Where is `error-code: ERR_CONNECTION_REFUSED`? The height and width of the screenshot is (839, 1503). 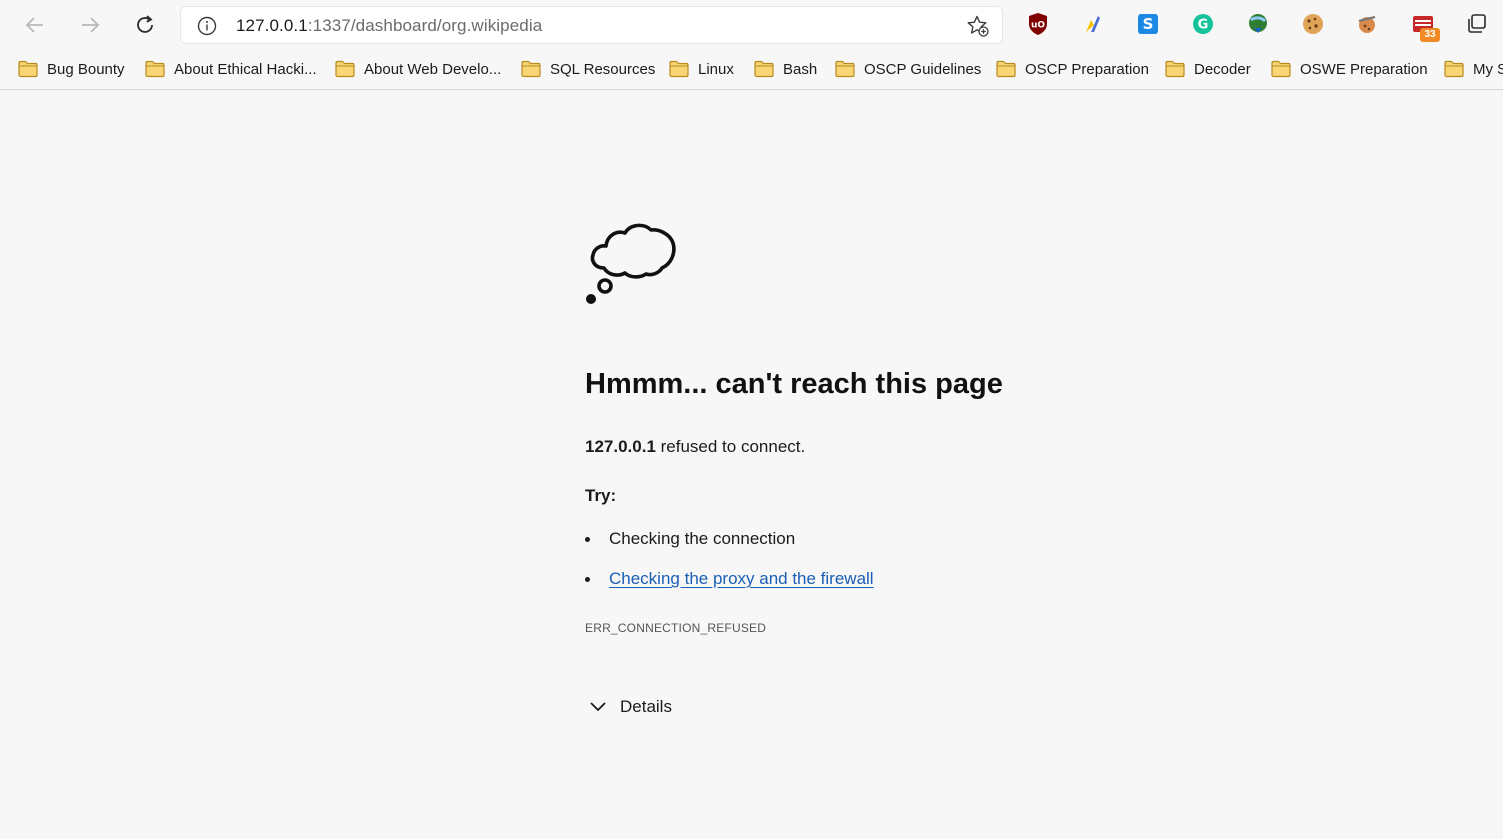
error-code: ERR_CONNECTION_REFUSED is located at coordinates (676, 628).